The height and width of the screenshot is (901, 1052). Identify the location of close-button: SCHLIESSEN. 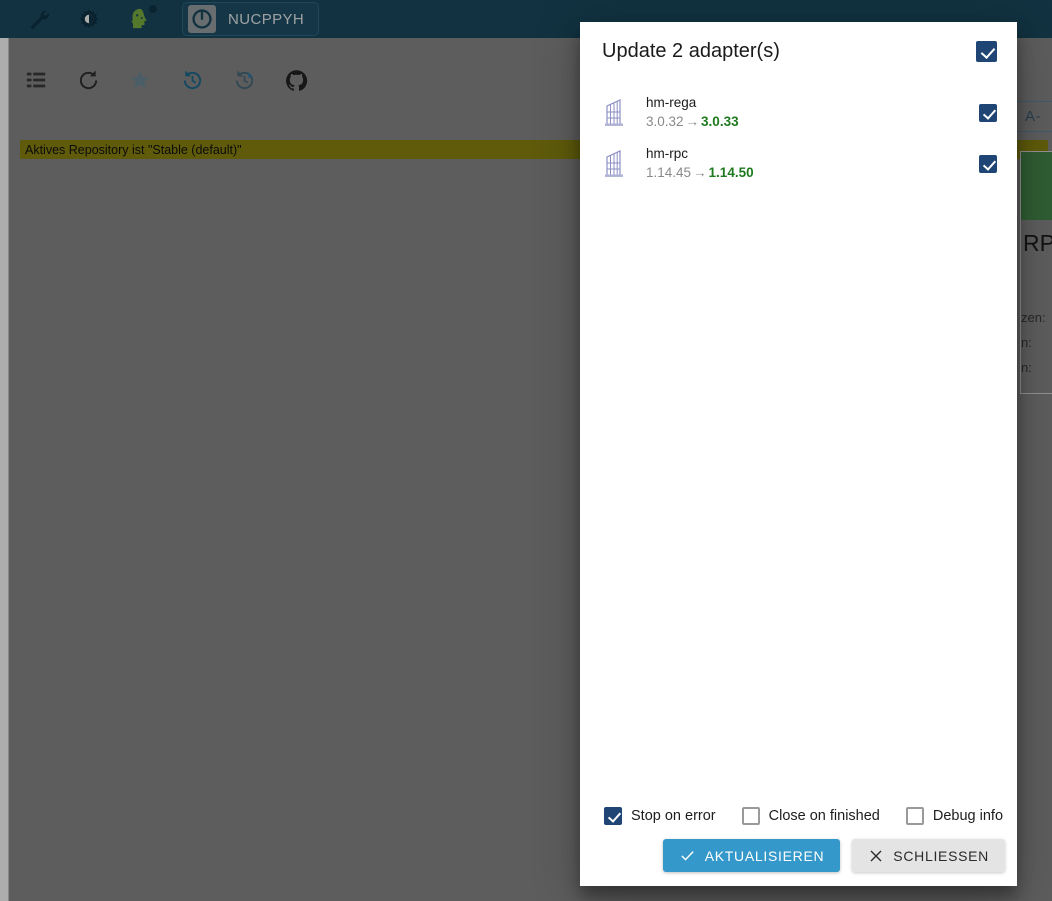
(928, 855).